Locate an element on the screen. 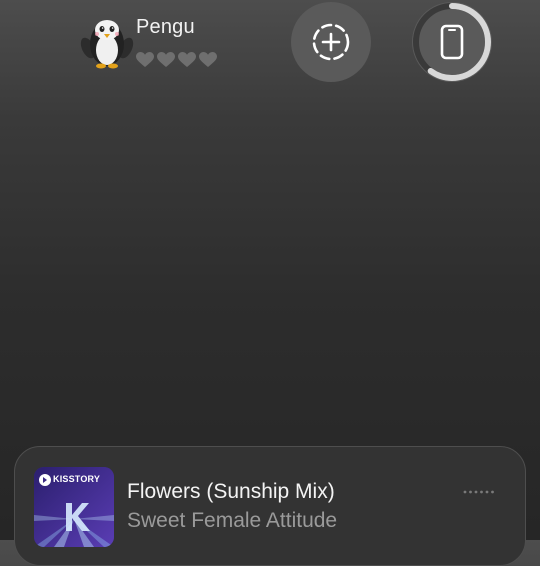 The width and height of the screenshot is (540, 566). add-button is located at coordinates (331, 42).